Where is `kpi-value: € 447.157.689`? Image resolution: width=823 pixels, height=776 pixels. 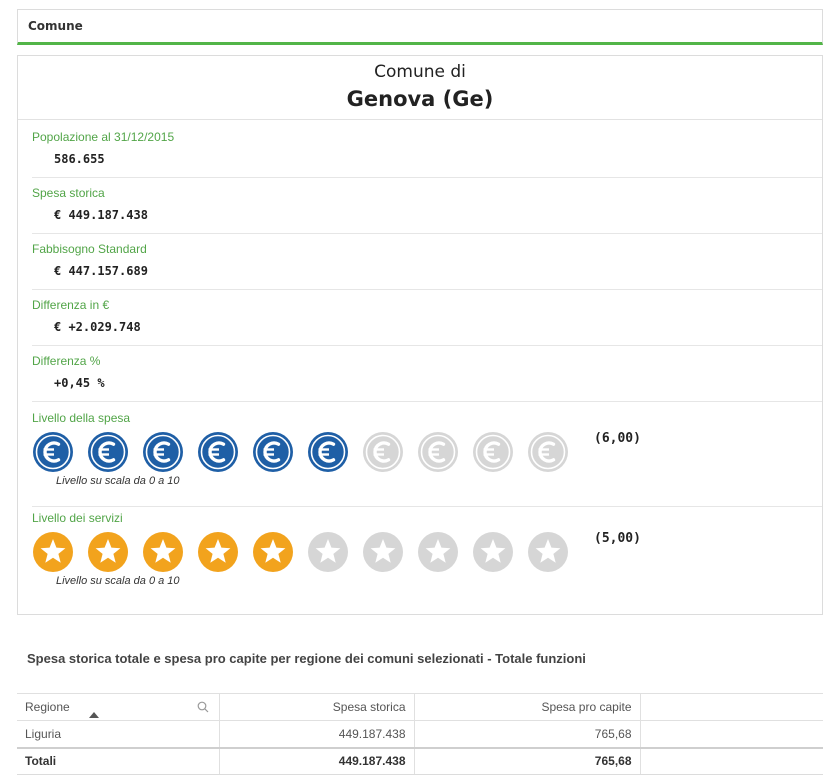
kpi-value: € 447.157.689 is located at coordinates (101, 271).